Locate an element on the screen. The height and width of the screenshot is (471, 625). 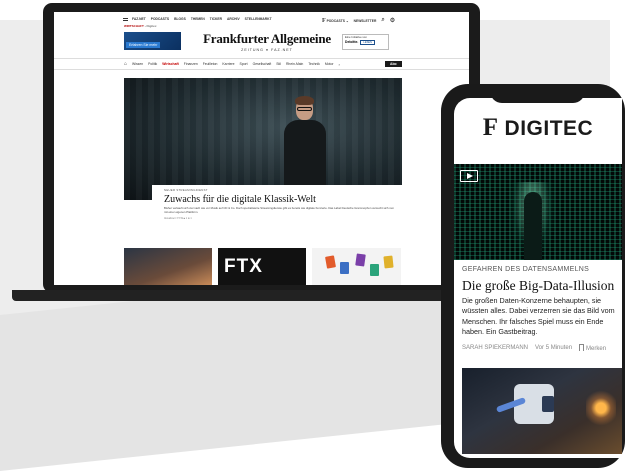
section-link: Wirtschaft is located at coordinates (170, 64).